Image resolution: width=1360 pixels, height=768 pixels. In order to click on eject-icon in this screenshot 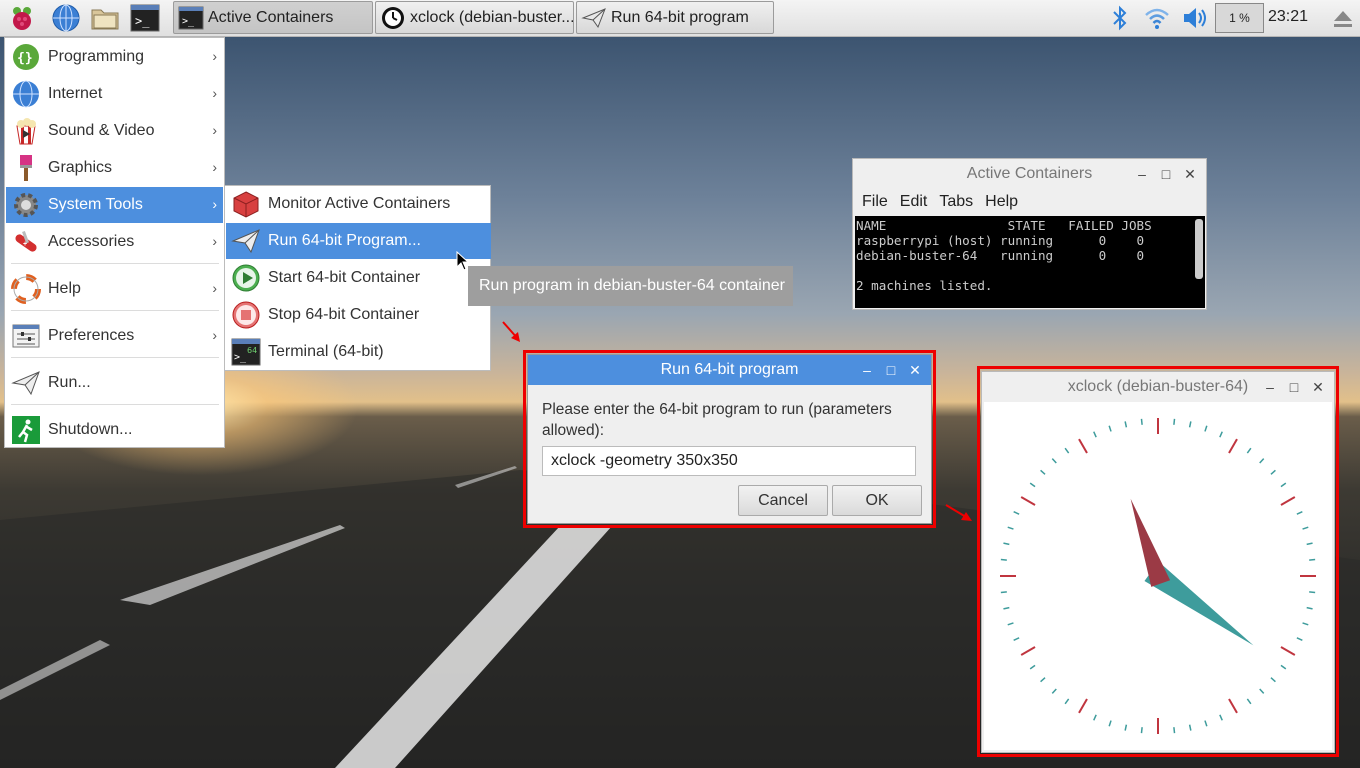, I will do `click(1343, 18)`.